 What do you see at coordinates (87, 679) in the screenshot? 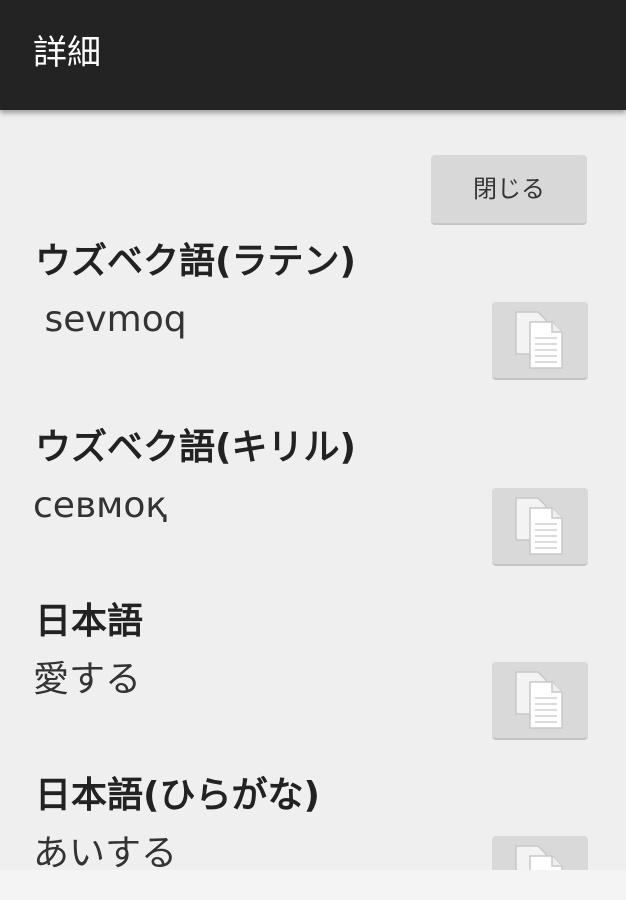
I see `entry-value: 愛する` at bounding box center [87, 679].